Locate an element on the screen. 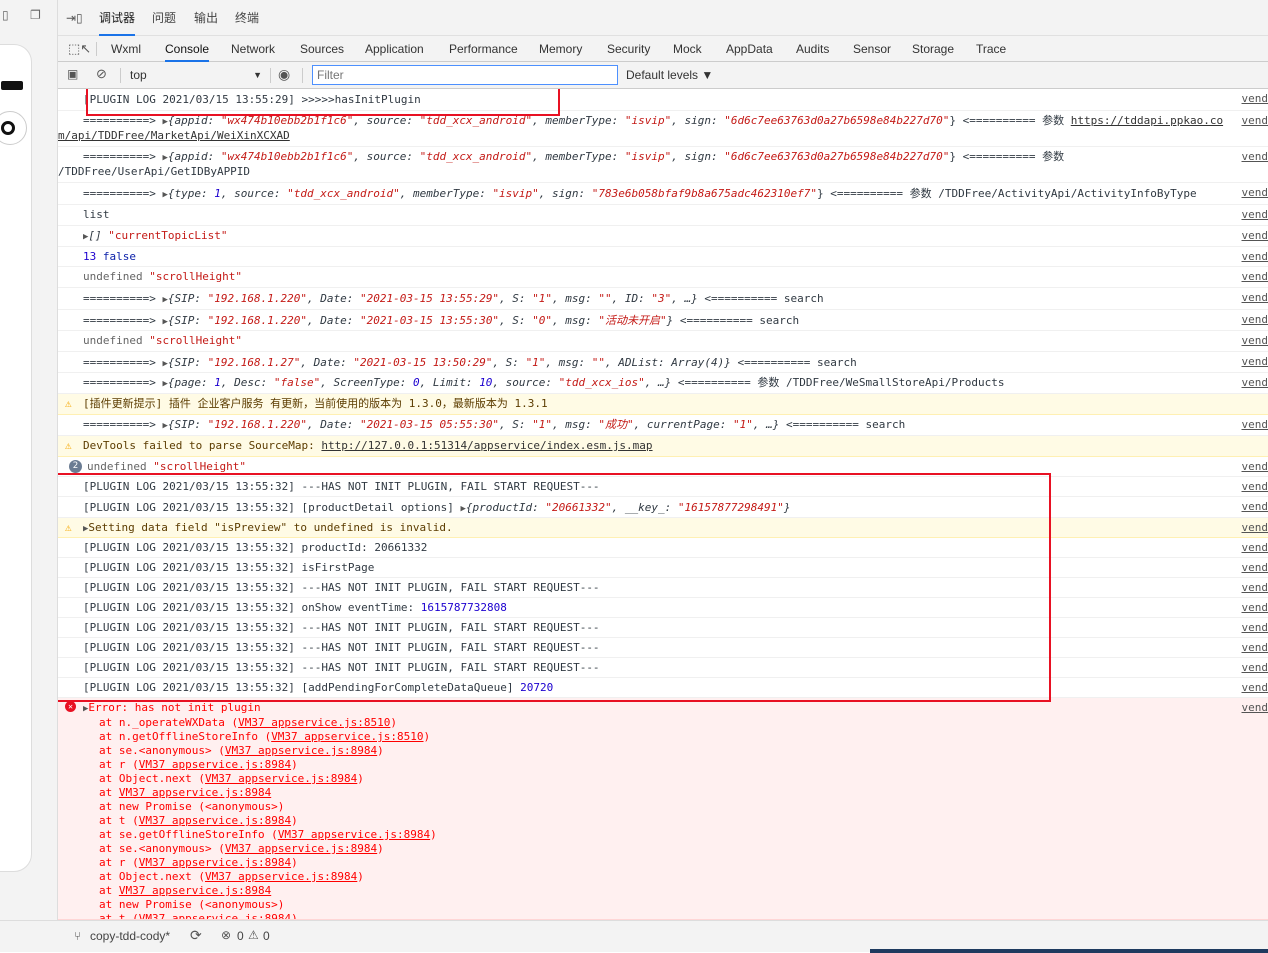 This screenshot has width=1268, height=953. tab-debugger: 调试器 is located at coordinates (117, 18).